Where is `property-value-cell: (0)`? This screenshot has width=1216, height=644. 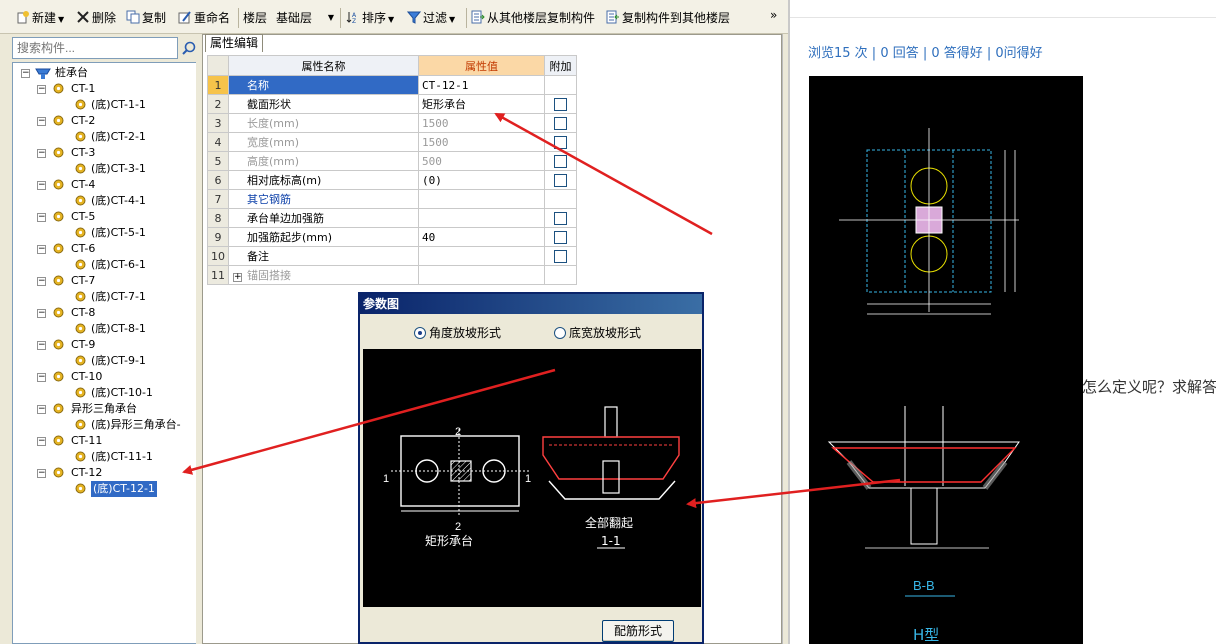 property-value-cell: (0) is located at coordinates (481, 180).